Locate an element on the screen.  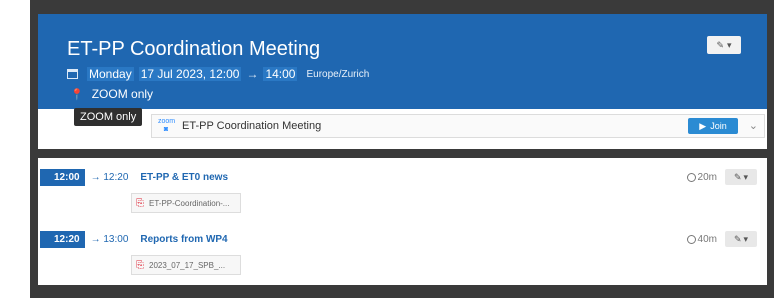
location-tooltip: ZOOM only is located at coordinates (108, 117).